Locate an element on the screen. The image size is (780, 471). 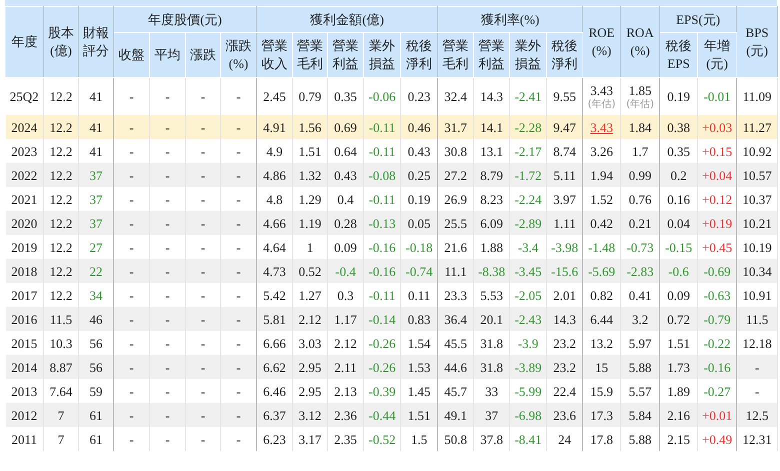
table-cell: 61 is located at coordinates (96, 439).